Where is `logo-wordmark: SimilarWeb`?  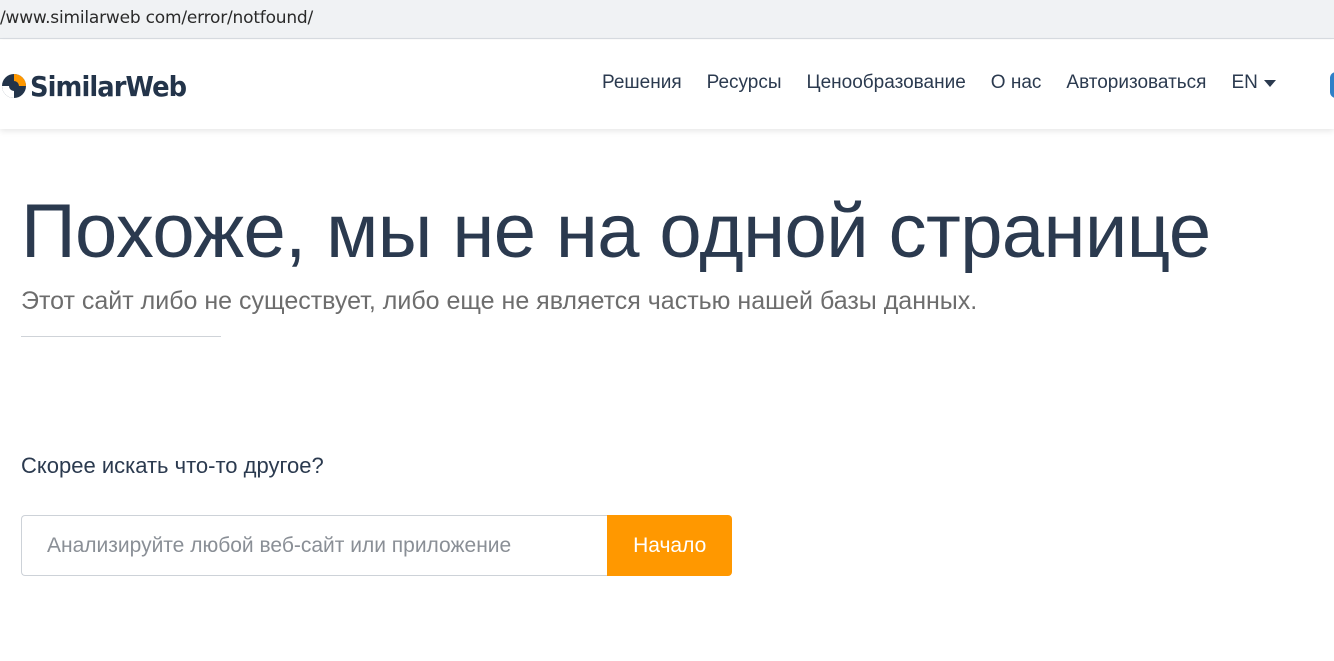
logo-wordmark: SimilarWeb is located at coordinates (108, 86).